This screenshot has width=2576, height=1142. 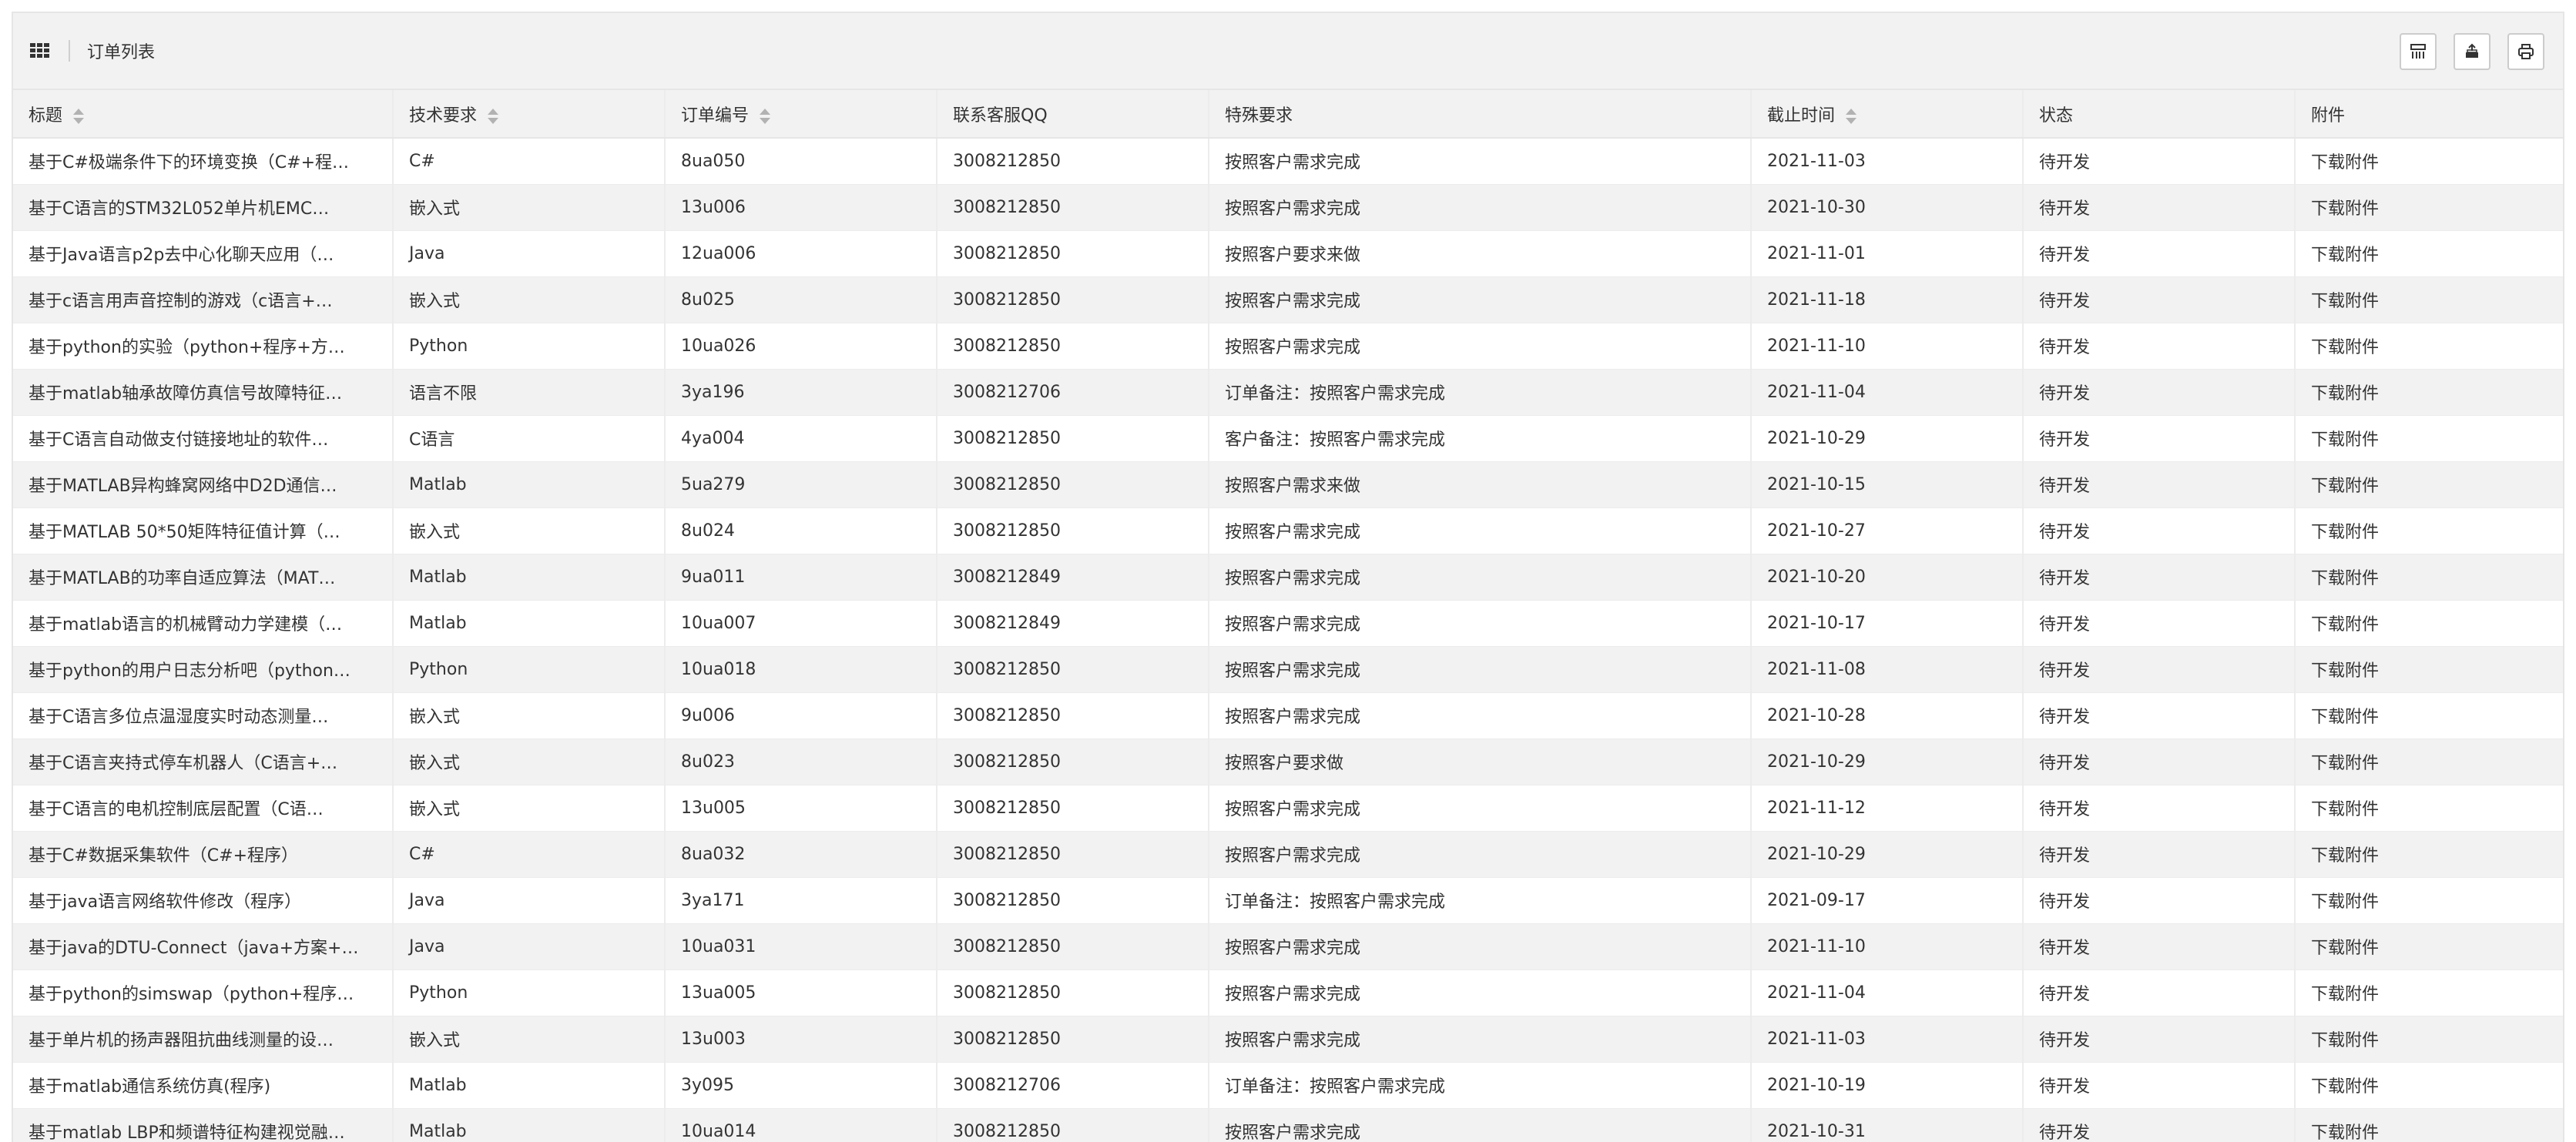 I want to click on cell-tech-requirement: C语言, so click(x=529, y=439).